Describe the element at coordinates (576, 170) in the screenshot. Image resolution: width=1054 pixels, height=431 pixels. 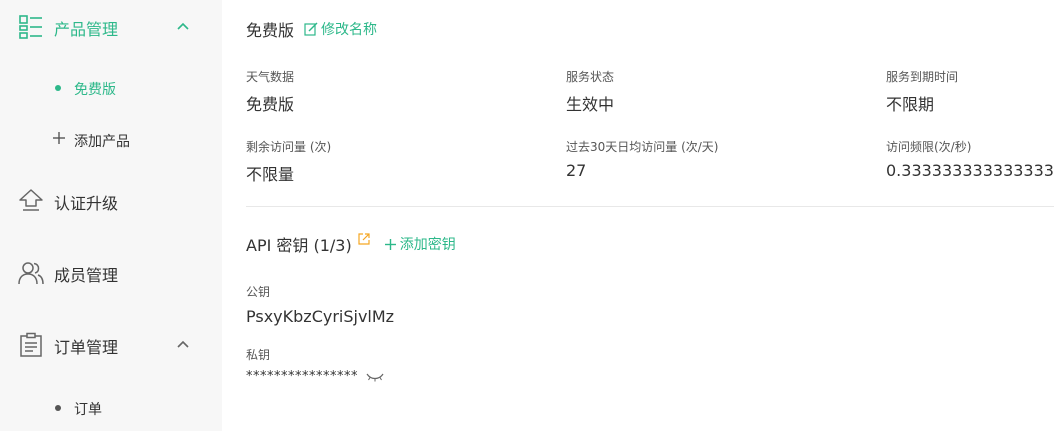
I see `stat-value: 27` at that location.